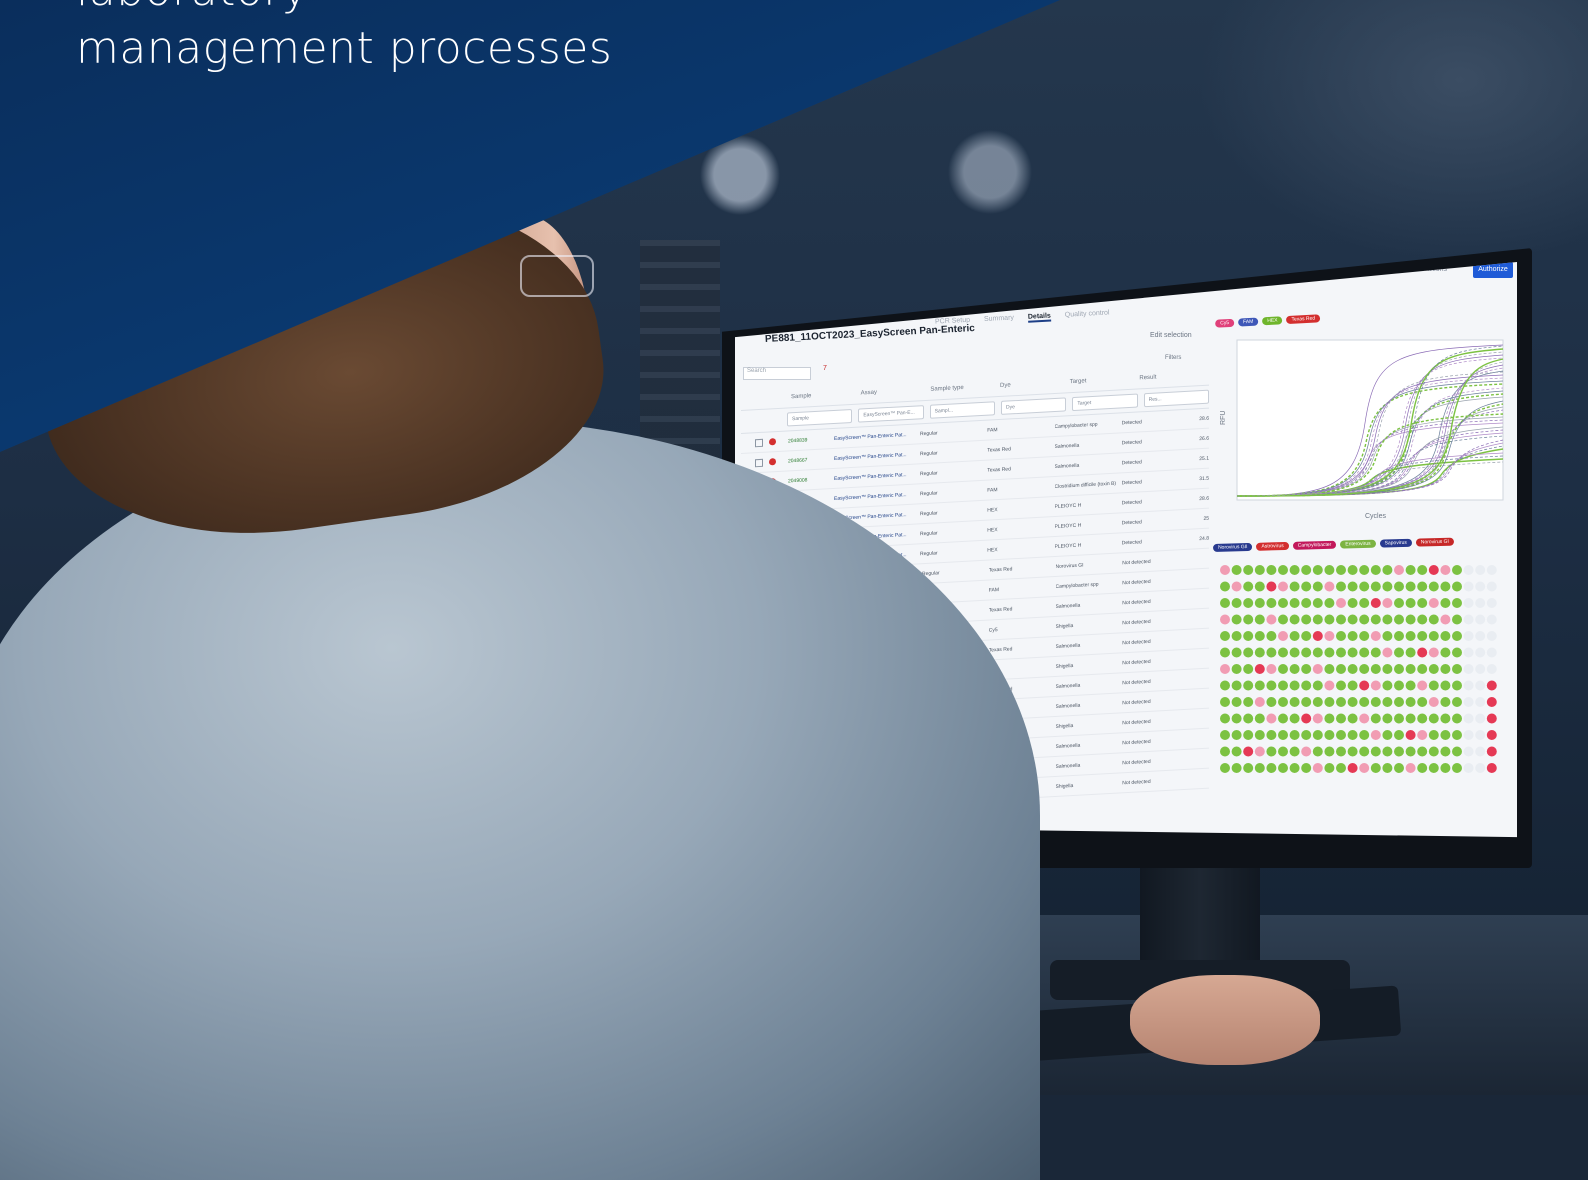 Image resolution: width=1588 pixels, height=1180 pixels. Describe the element at coordinates (1035, 384) in the screenshot. I see `col-dye: Dye` at that location.